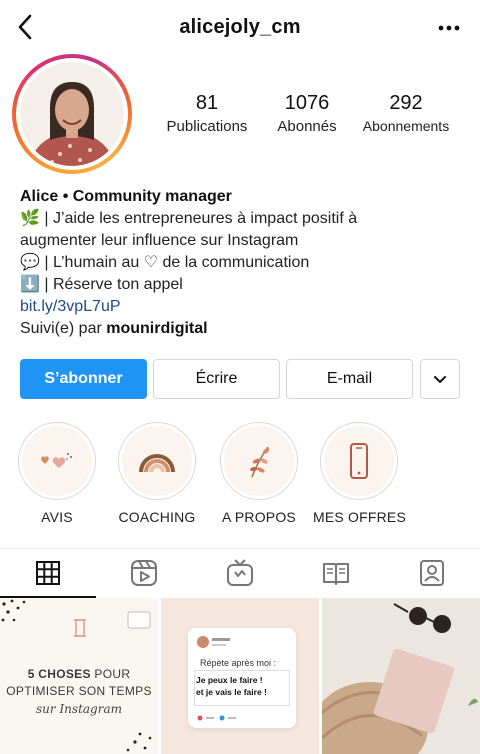 The height and width of the screenshot is (754, 480). I want to click on more-options-button, so click(449, 28).